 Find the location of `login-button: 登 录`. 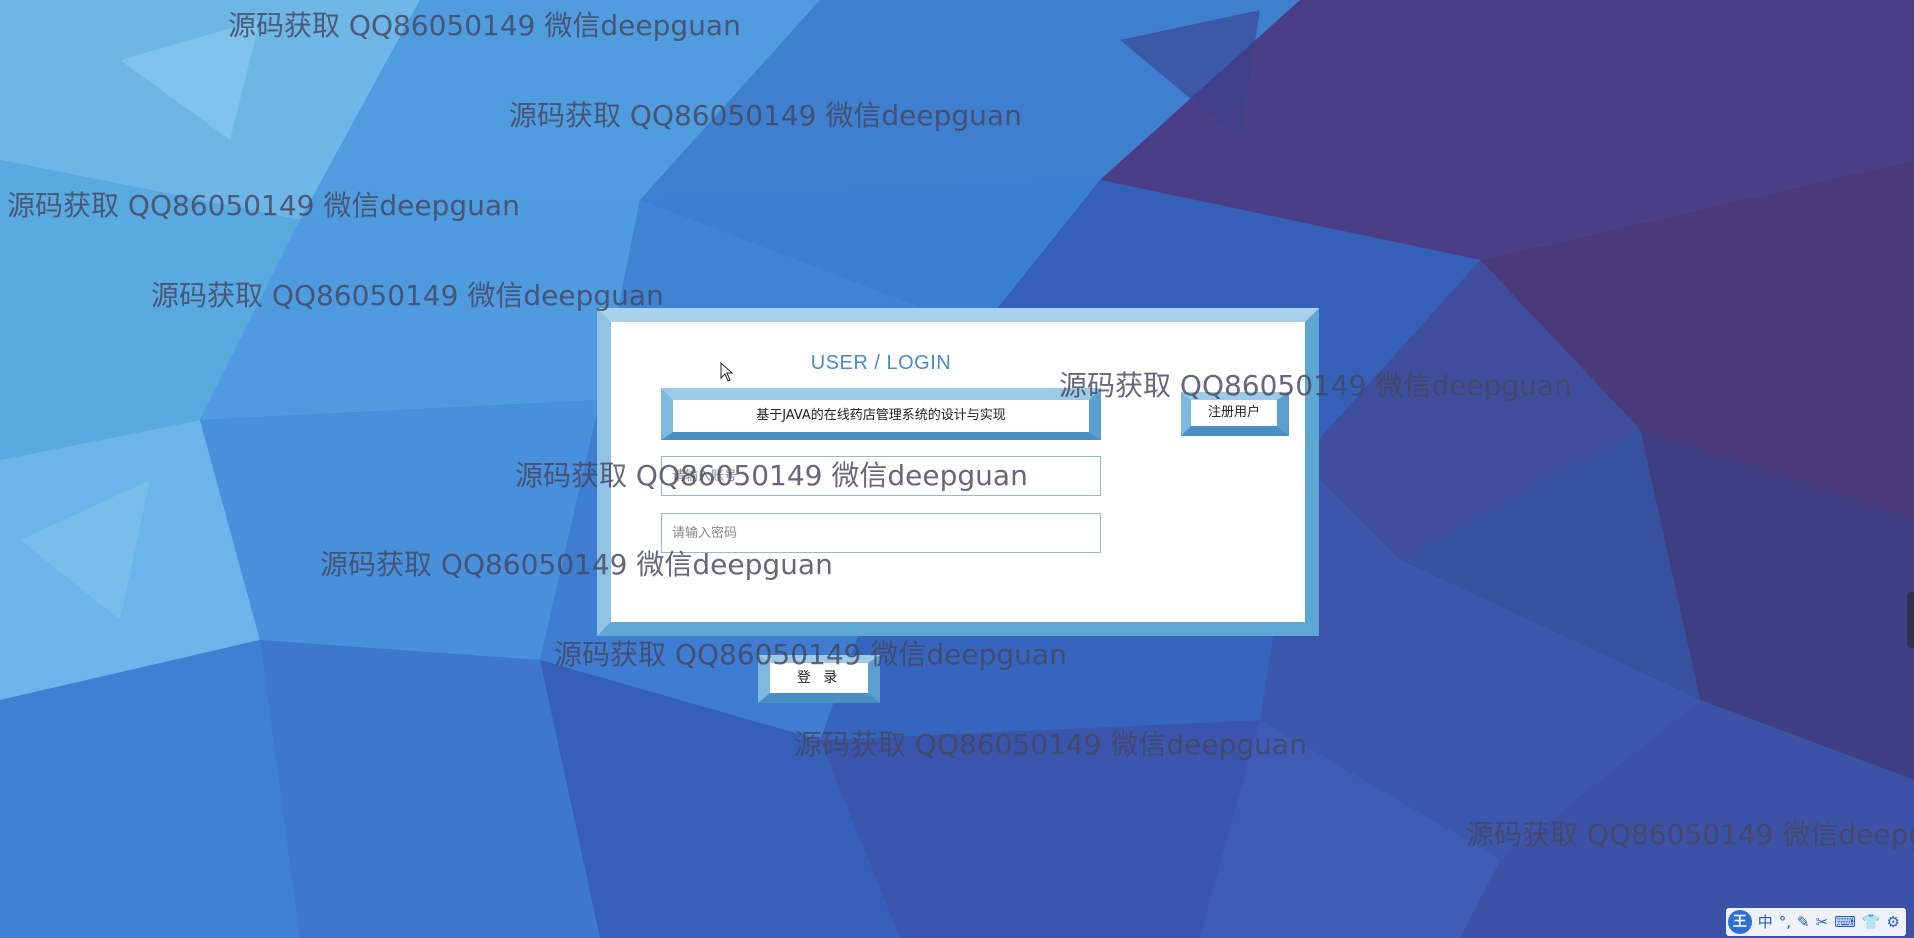

login-button: 登 录 is located at coordinates (819, 679).